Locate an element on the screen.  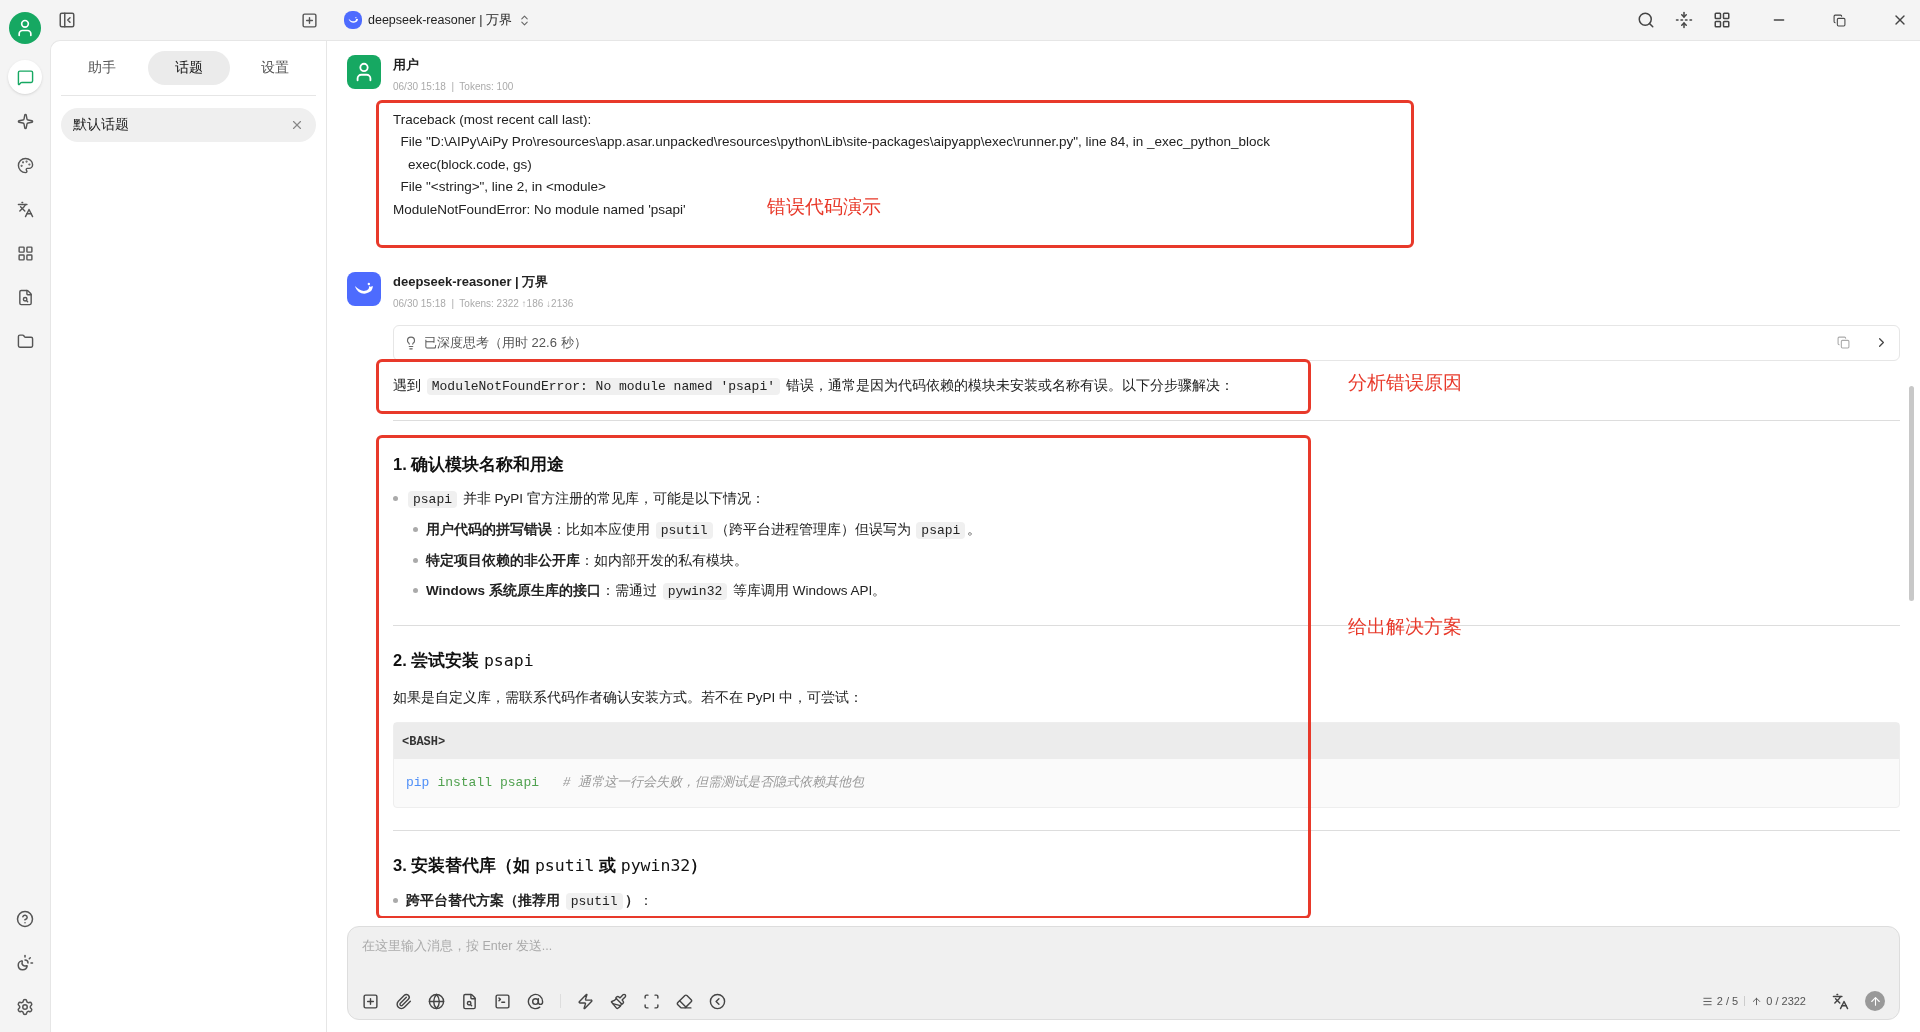
text-run: 如果是自定义库，需联系代码作者确认安装方式。若不在 PyPI 中，可尝试： is located at coordinates (628, 697).